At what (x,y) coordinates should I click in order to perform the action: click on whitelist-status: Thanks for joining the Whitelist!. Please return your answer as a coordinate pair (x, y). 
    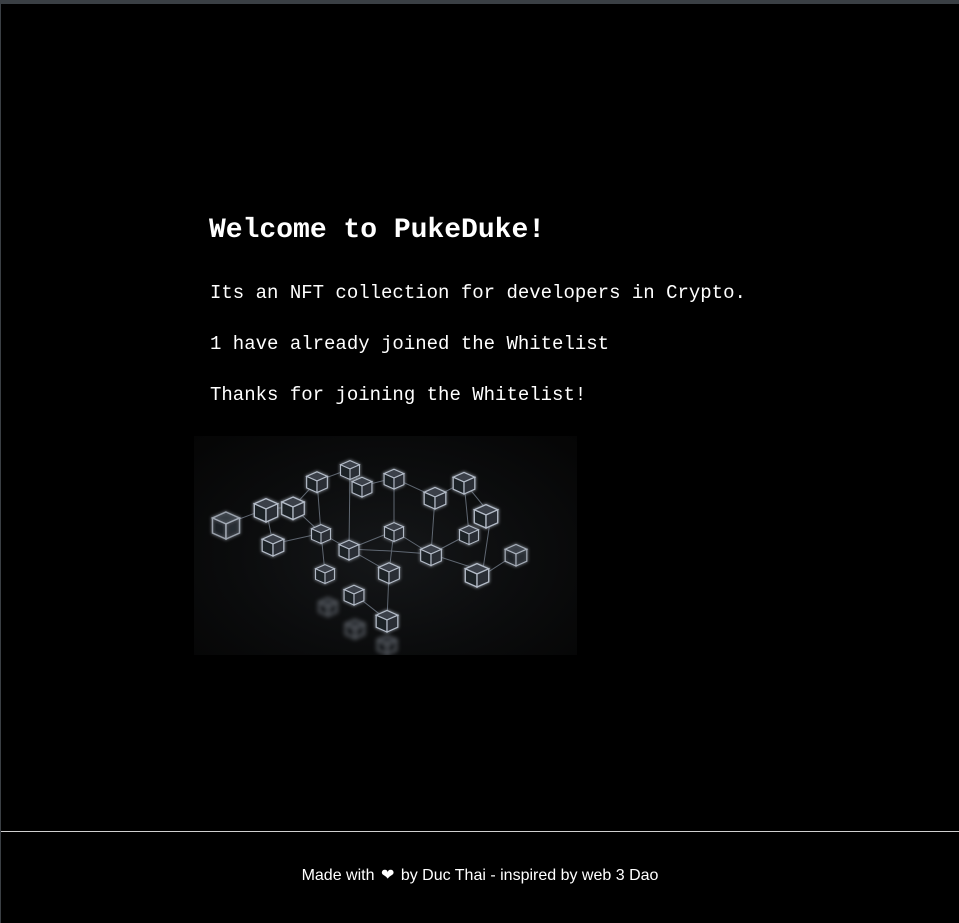
    Looking at the image, I should click on (398, 395).